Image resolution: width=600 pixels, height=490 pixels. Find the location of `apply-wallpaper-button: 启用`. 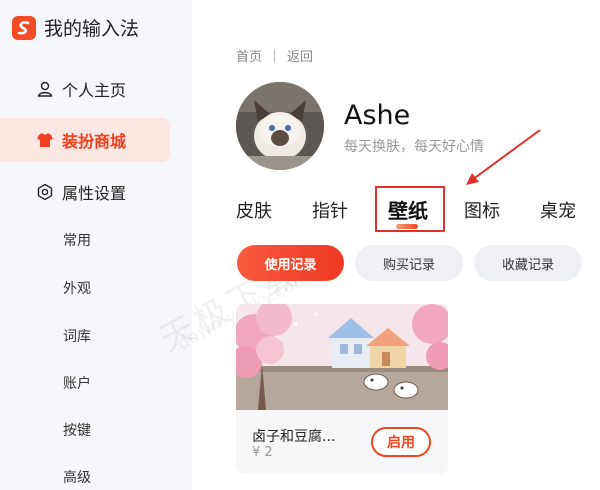

apply-wallpaper-button: 启用 is located at coordinates (401, 442).